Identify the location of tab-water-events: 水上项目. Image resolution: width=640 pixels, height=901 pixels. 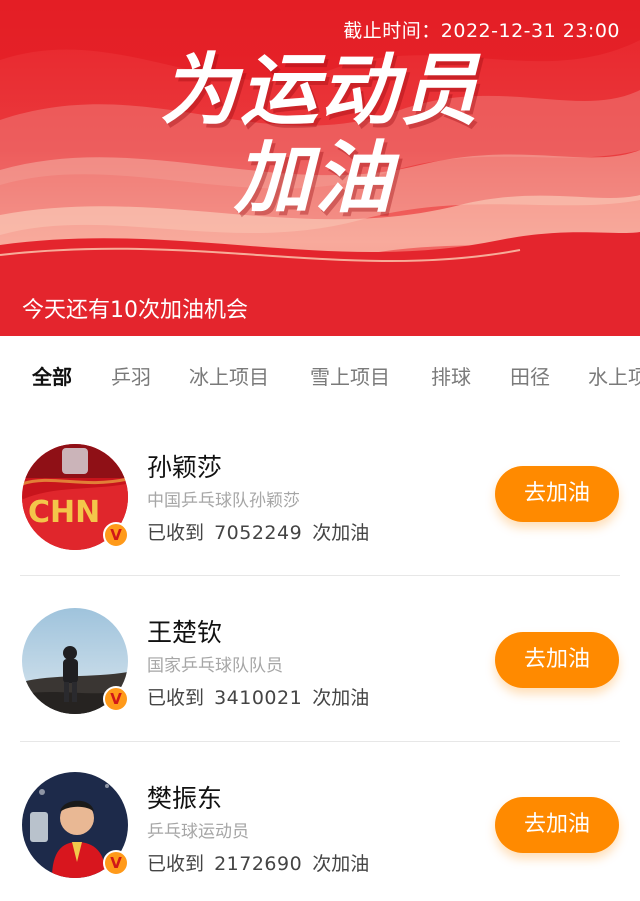
(614, 375).